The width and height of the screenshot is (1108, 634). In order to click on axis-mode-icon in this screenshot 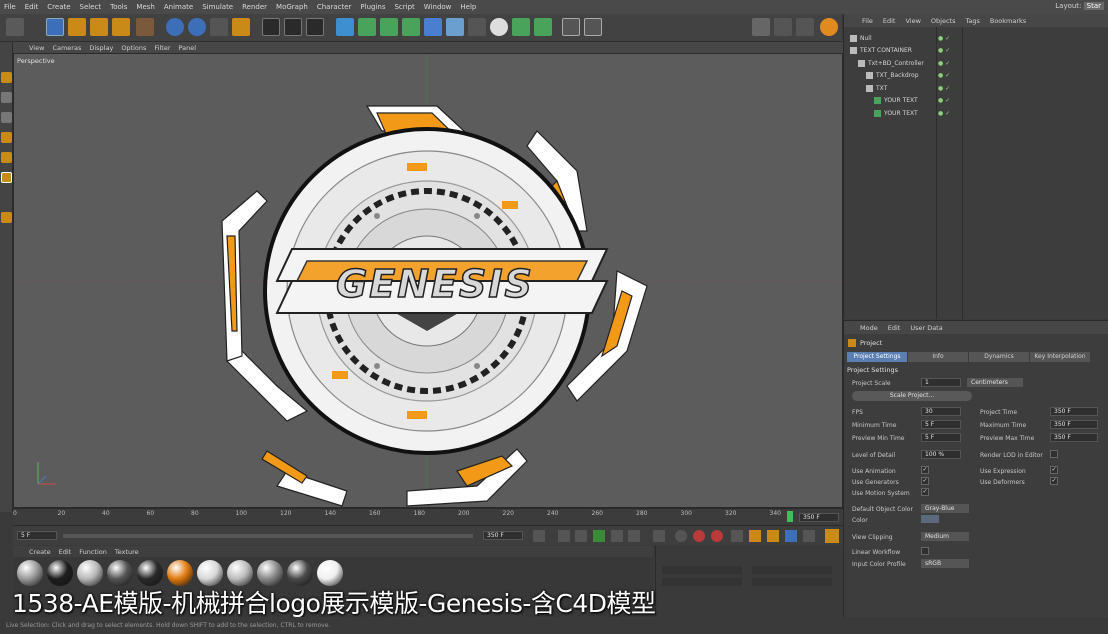, I will do `click(6, 217)`.